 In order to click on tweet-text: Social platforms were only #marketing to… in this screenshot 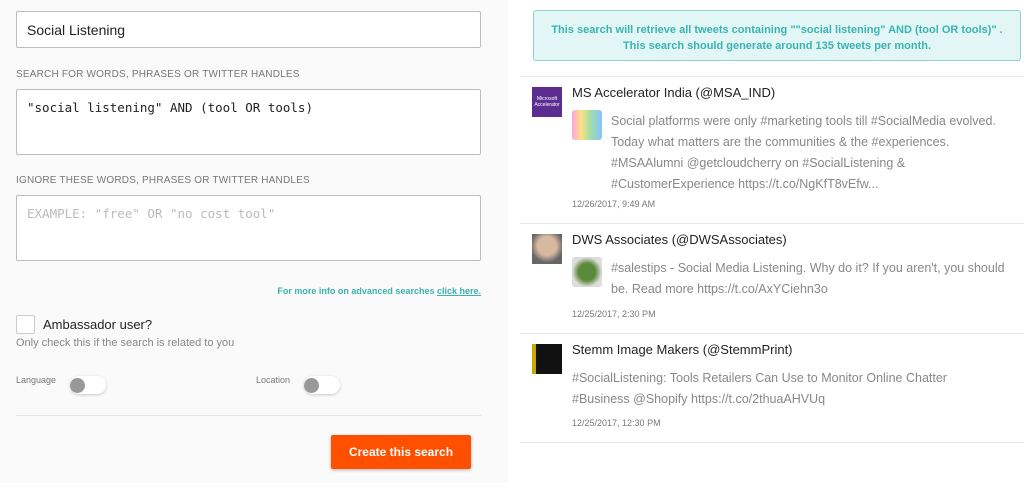, I will do `click(803, 152)`.